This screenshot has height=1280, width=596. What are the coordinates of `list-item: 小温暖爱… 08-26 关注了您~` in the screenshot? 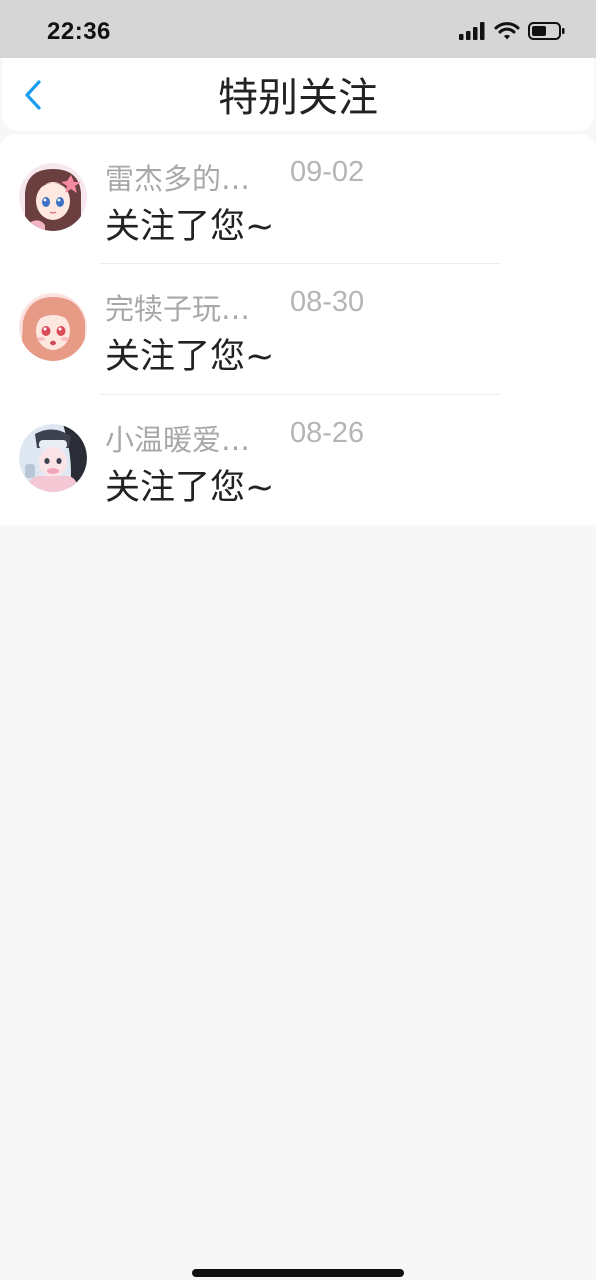 It's located at (298, 460).